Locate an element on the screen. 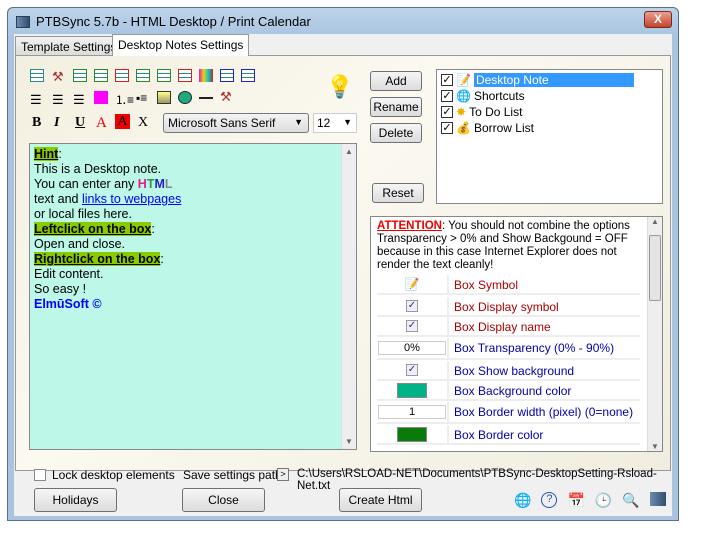 The image size is (702, 538). tab-template-settings: Template Settings is located at coordinates (69, 46).